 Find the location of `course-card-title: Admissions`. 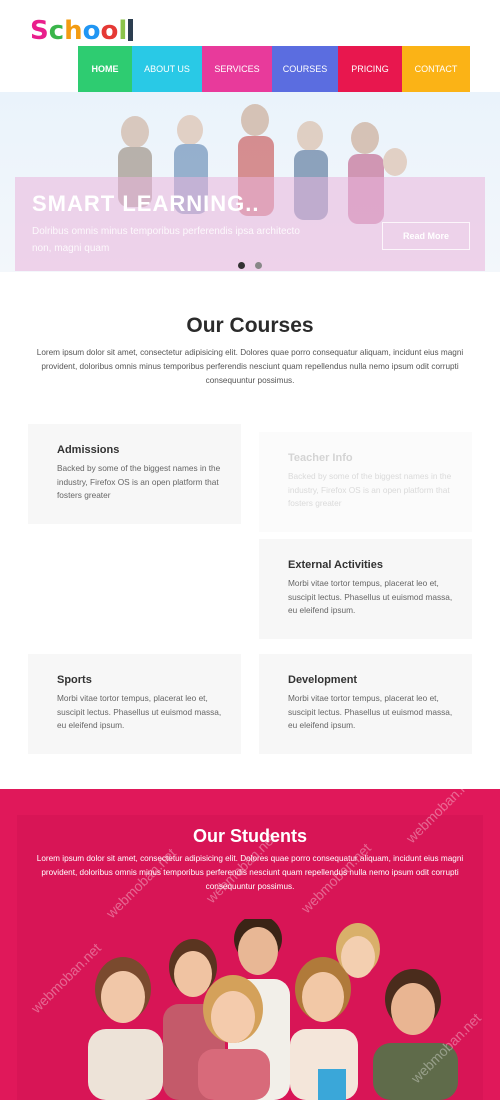

course-card-title: Admissions is located at coordinates (88, 450).